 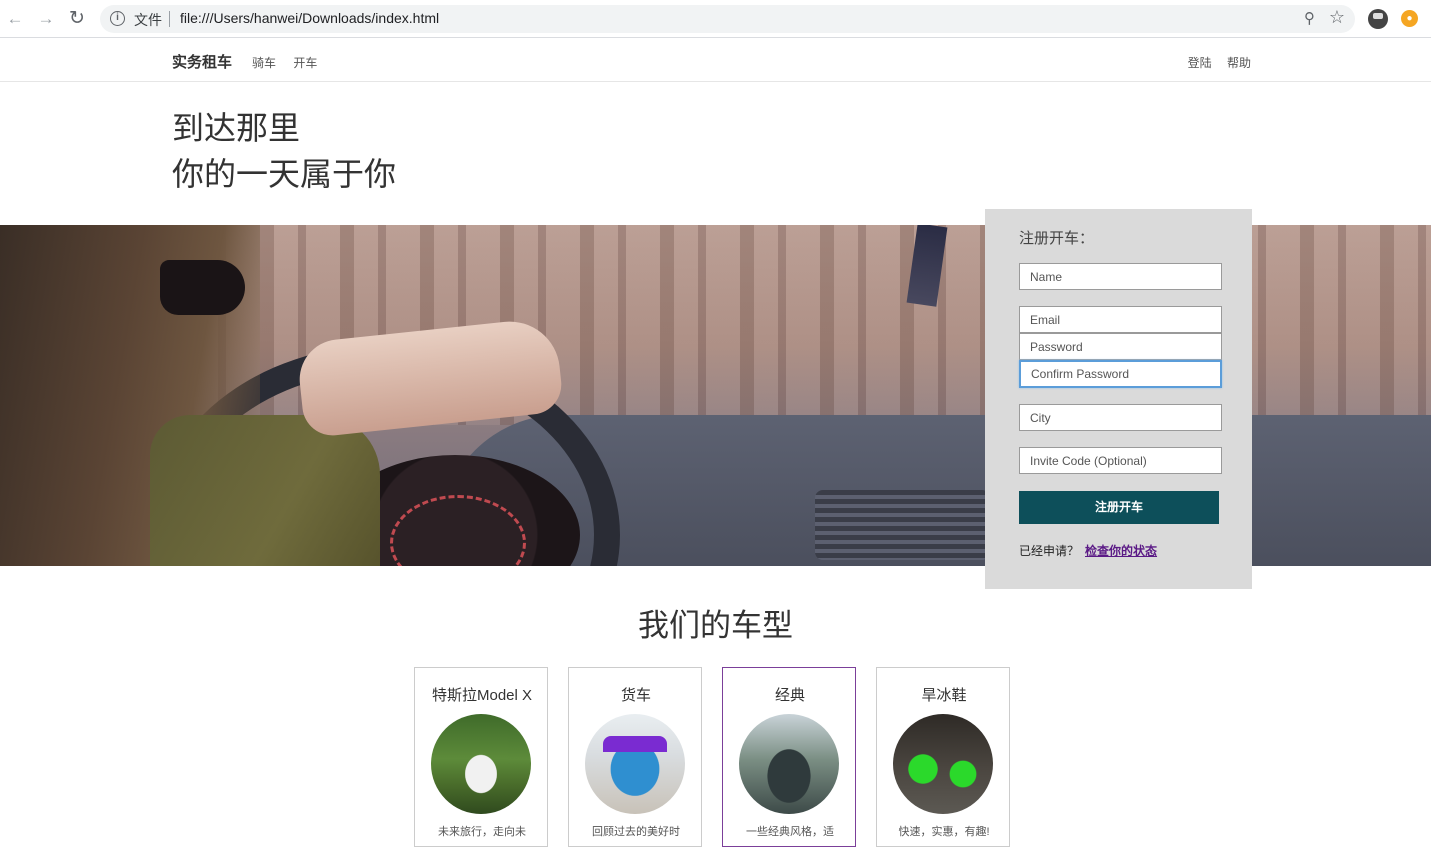 I want to click on name-field, so click(x=1120, y=276).